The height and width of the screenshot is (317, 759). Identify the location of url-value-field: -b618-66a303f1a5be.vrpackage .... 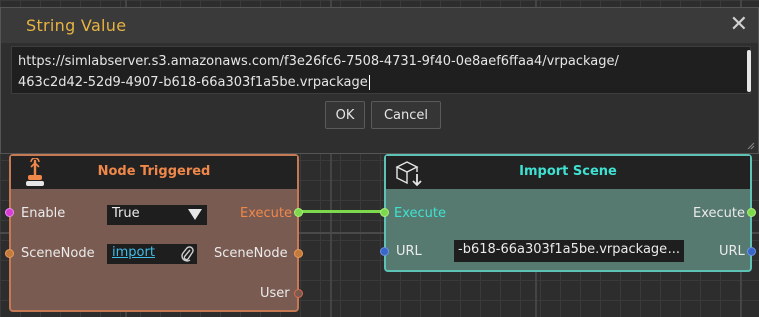
(569, 251).